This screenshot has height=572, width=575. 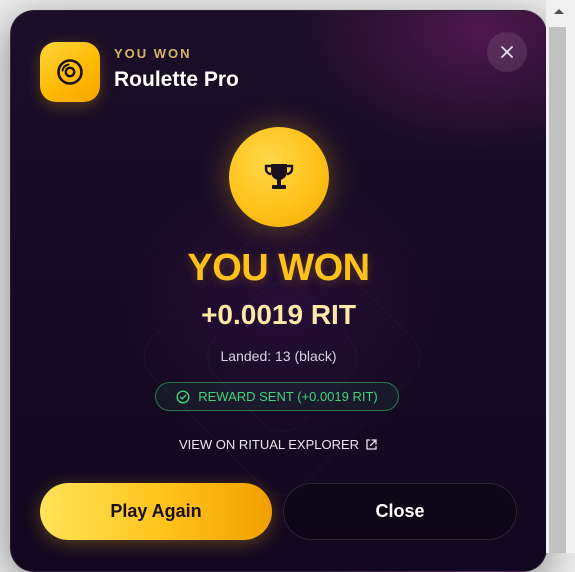 I want to click on close-icon-button, so click(x=507, y=52).